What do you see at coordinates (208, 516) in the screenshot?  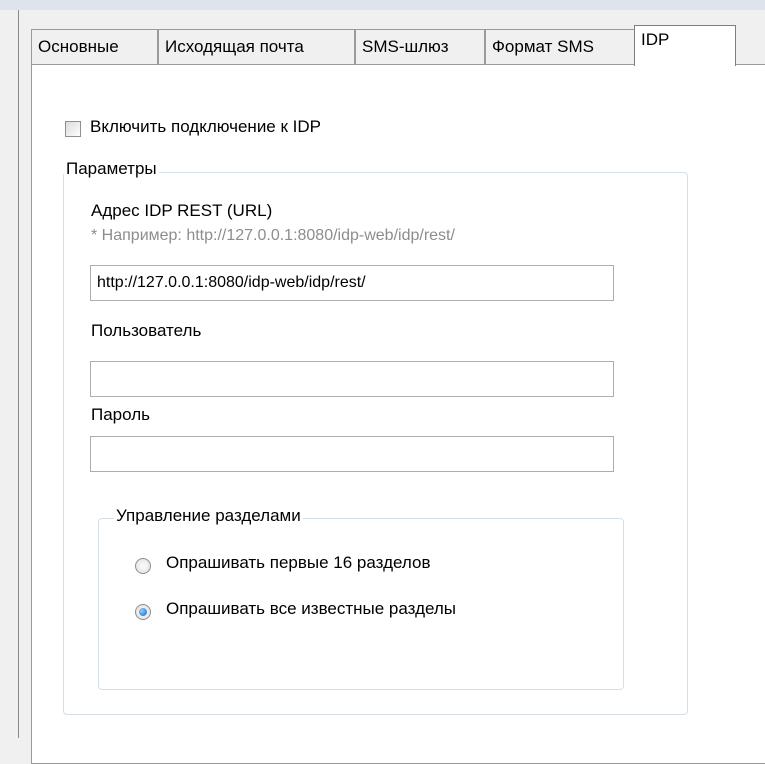 I see `sections-legend: Управление разделами` at bounding box center [208, 516].